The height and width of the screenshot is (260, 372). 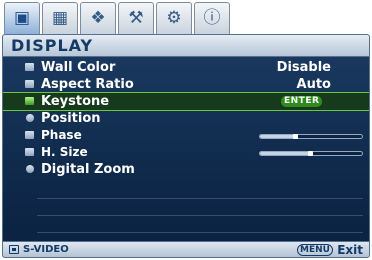 I want to click on tab-advanced-settings: ⚙, so click(x=174, y=18).